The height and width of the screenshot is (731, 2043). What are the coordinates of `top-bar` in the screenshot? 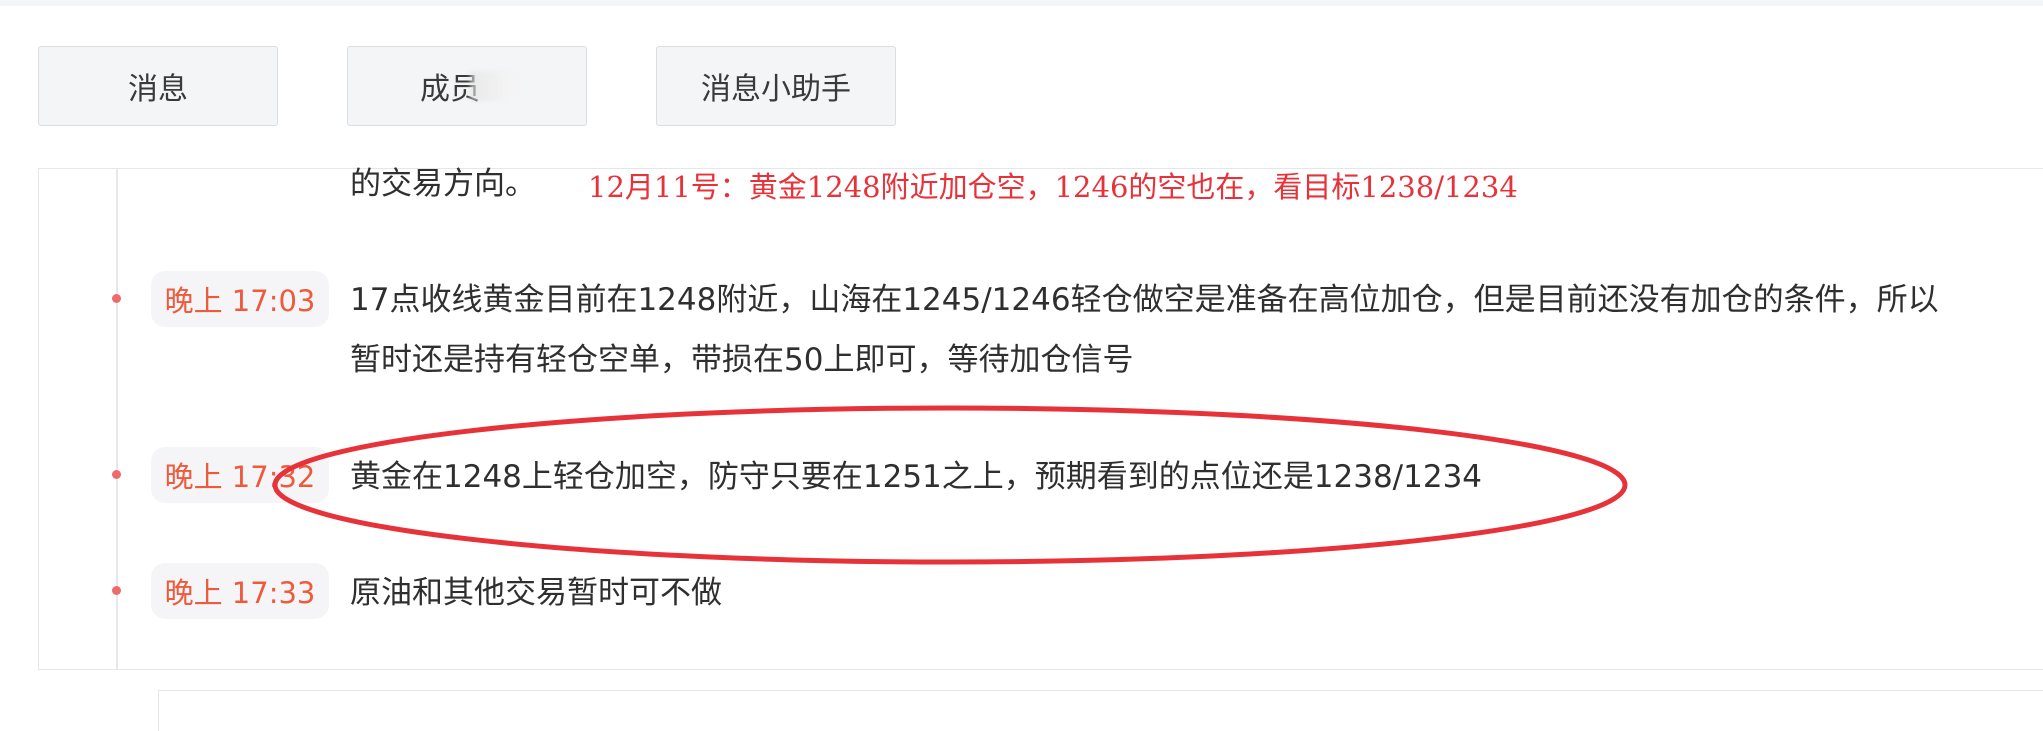 It's located at (1021, 3).